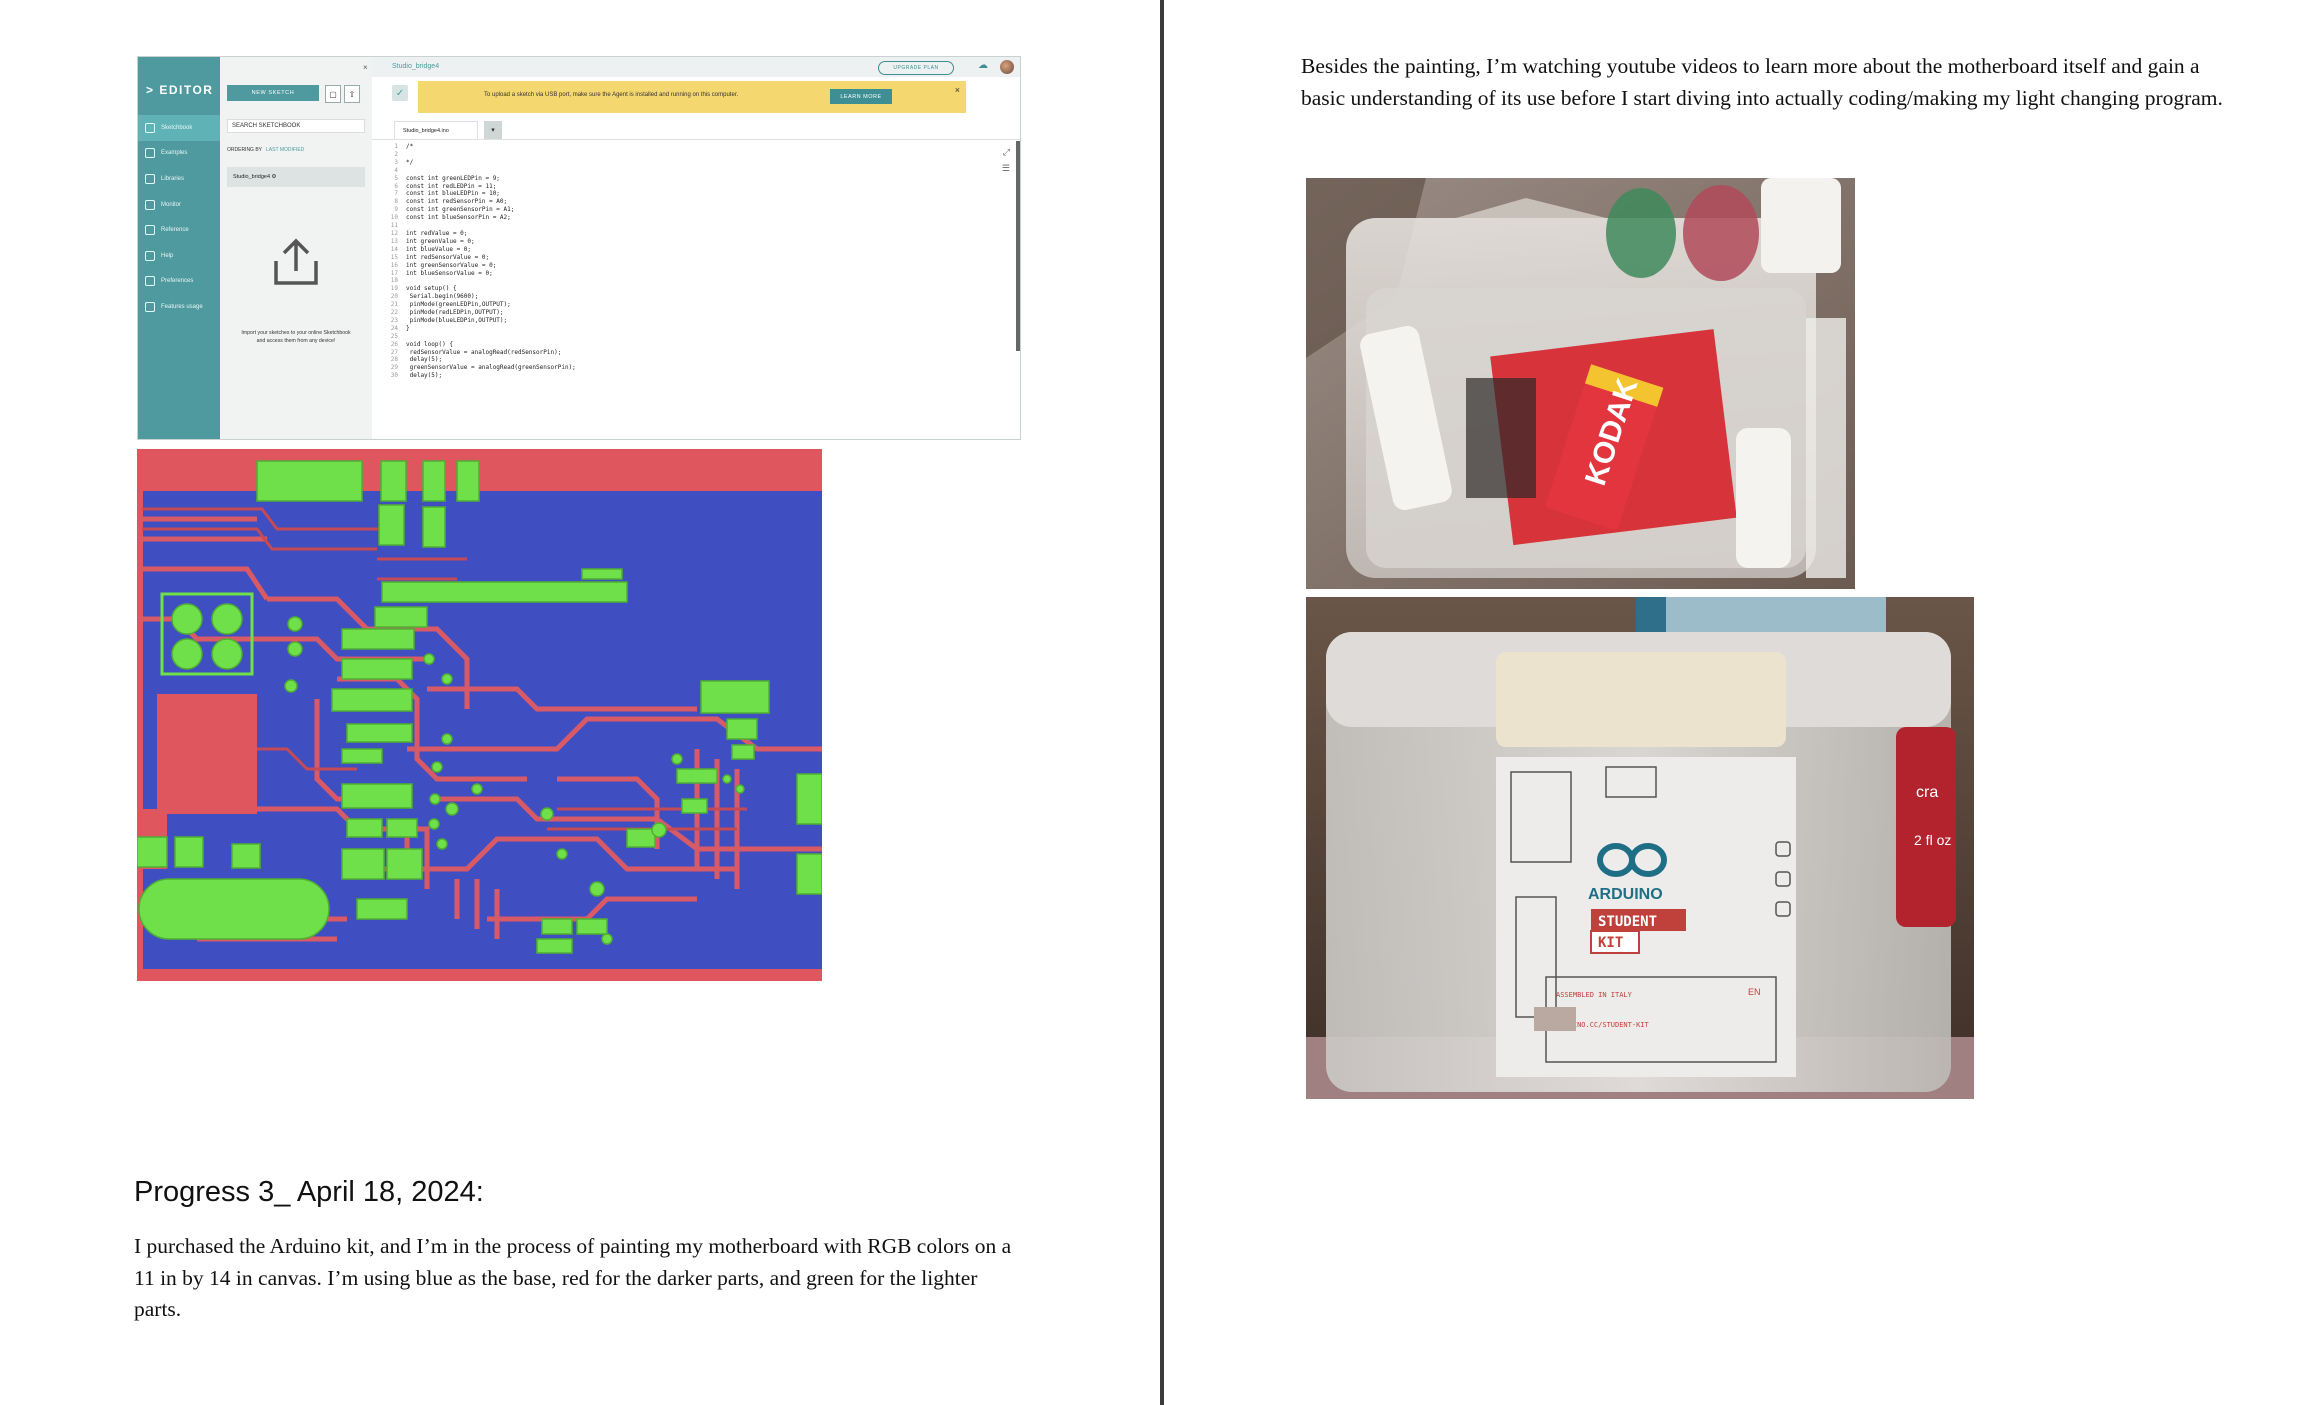  What do you see at coordinates (179, 282) in the screenshot?
I see `nav-item-preferences: Preferences` at bounding box center [179, 282].